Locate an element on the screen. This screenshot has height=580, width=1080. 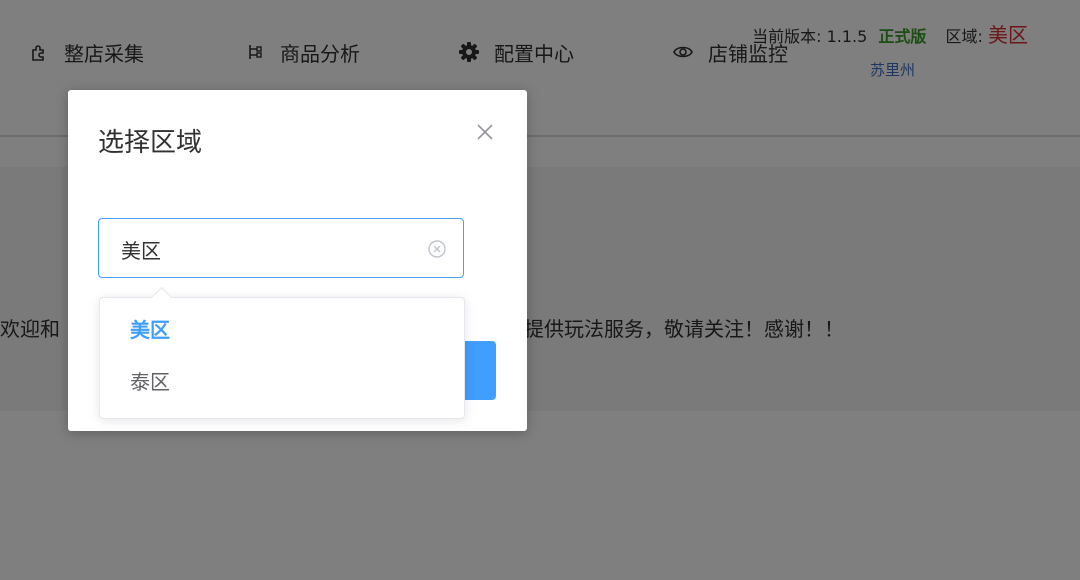
region-options-list: 美区 泰区 is located at coordinates (282, 356).